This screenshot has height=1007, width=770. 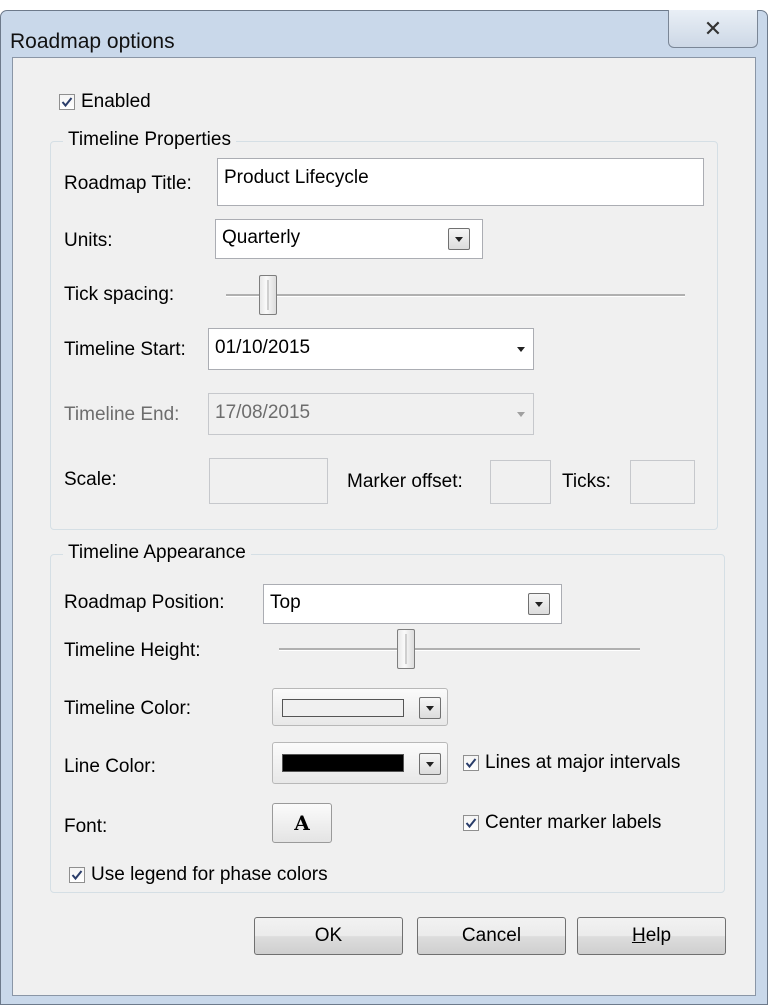 What do you see at coordinates (125, 349) in the screenshot?
I see `timeline-start-label: Timeline Start:` at bounding box center [125, 349].